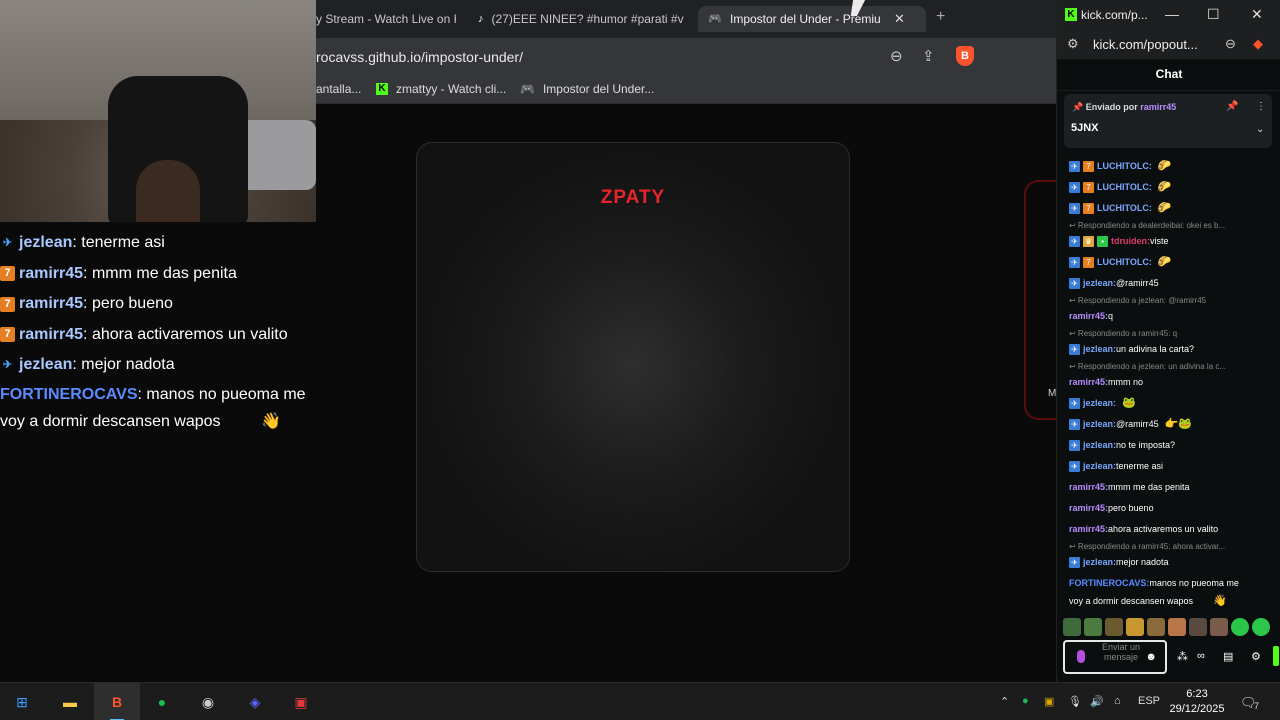 Image resolution: width=1280 pixels, height=720 pixels. What do you see at coordinates (581, 19) in the screenshot?
I see `tab-tiktok: ♪ (27)EEE NINEE? #humor #parati #vira` at bounding box center [581, 19].